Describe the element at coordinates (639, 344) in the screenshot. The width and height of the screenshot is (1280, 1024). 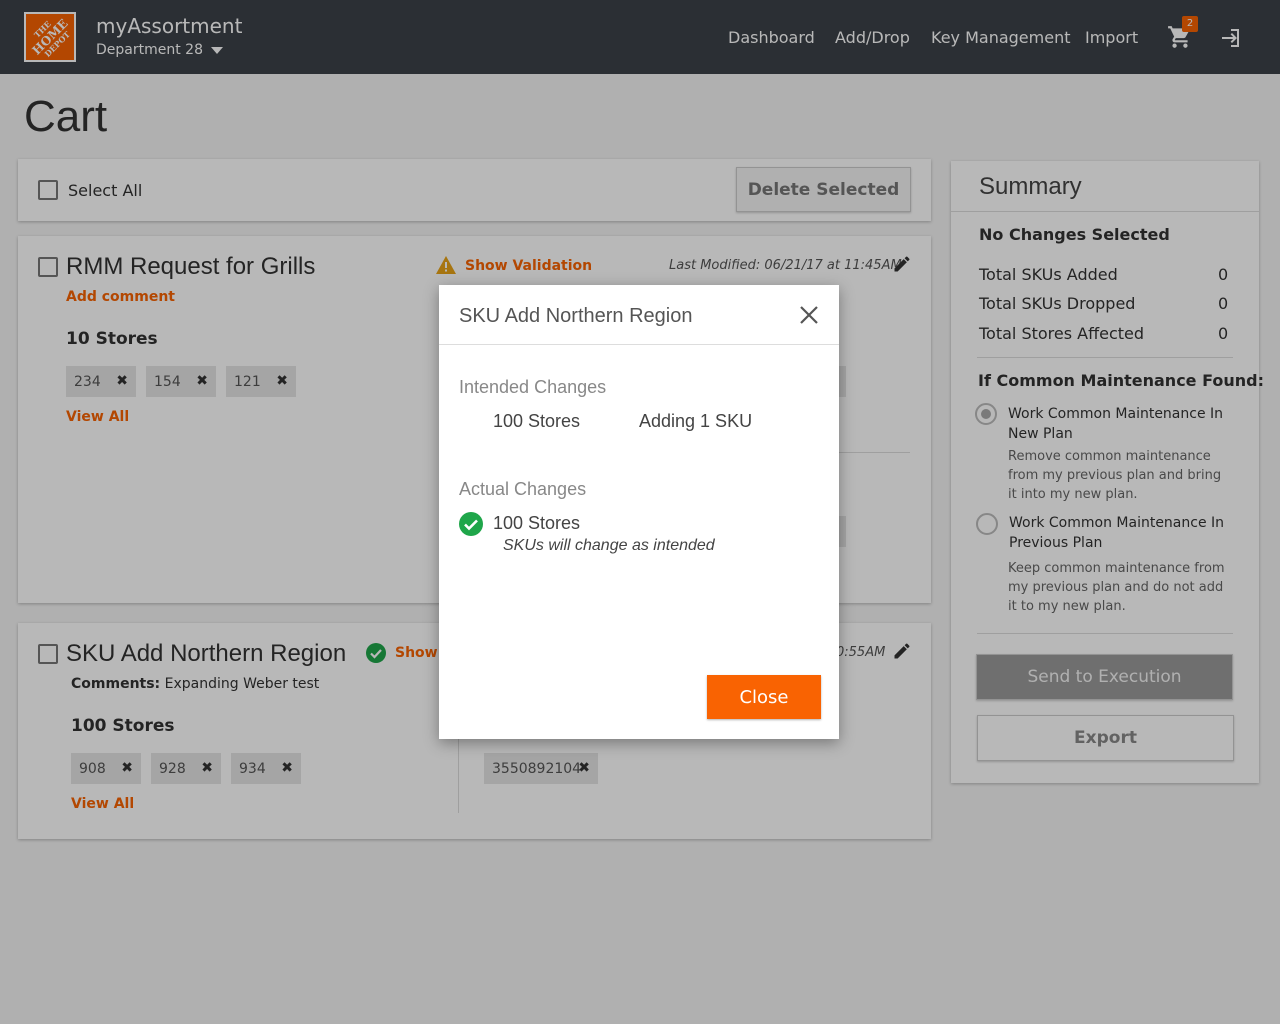
I see `modal-header-divider` at that location.